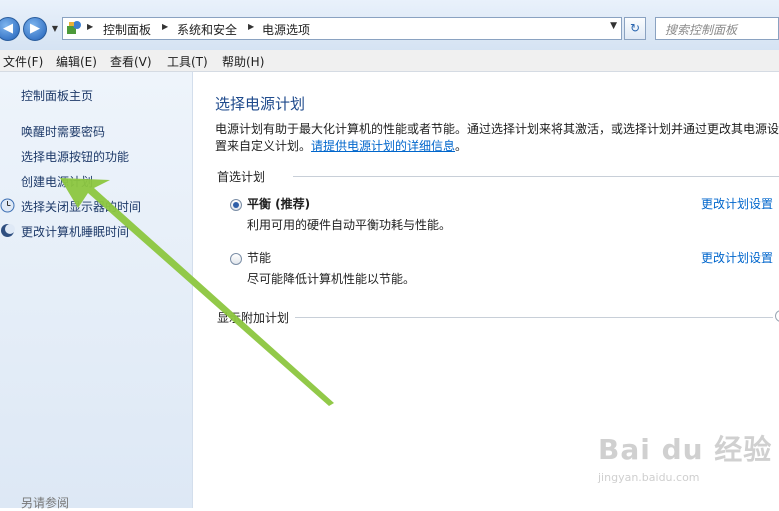  Describe the element at coordinates (75, 231) in the screenshot. I see `sidebar-item-sleep-time: 更改计算机睡眠时间` at that location.